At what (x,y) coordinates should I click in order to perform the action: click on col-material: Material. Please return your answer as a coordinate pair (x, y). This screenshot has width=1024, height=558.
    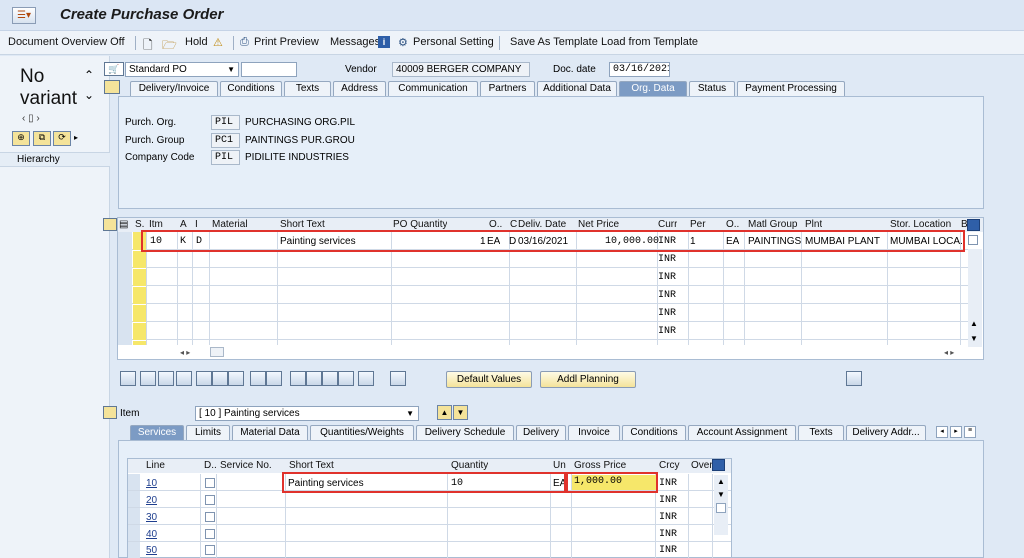
    Looking at the image, I should click on (230, 224).